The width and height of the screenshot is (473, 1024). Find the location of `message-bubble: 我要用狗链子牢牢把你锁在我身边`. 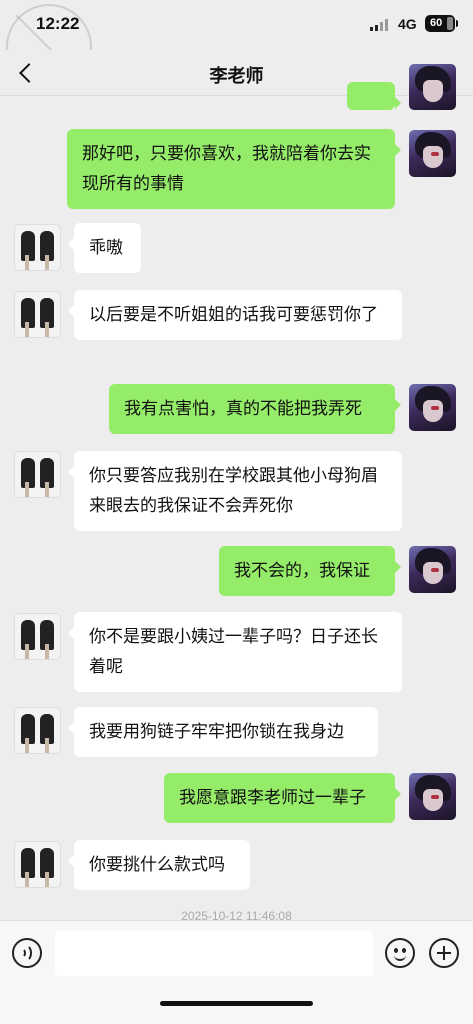

message-bubble: 我要用狗链子牢牢把你锁在我身边 is located at coordinates (223, 732).